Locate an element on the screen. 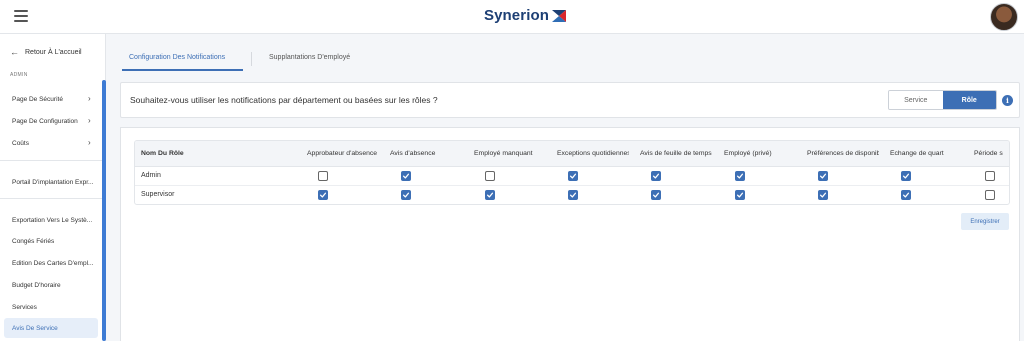  sidebar-item-costs: Coûts is located at coordinates (54, 143).